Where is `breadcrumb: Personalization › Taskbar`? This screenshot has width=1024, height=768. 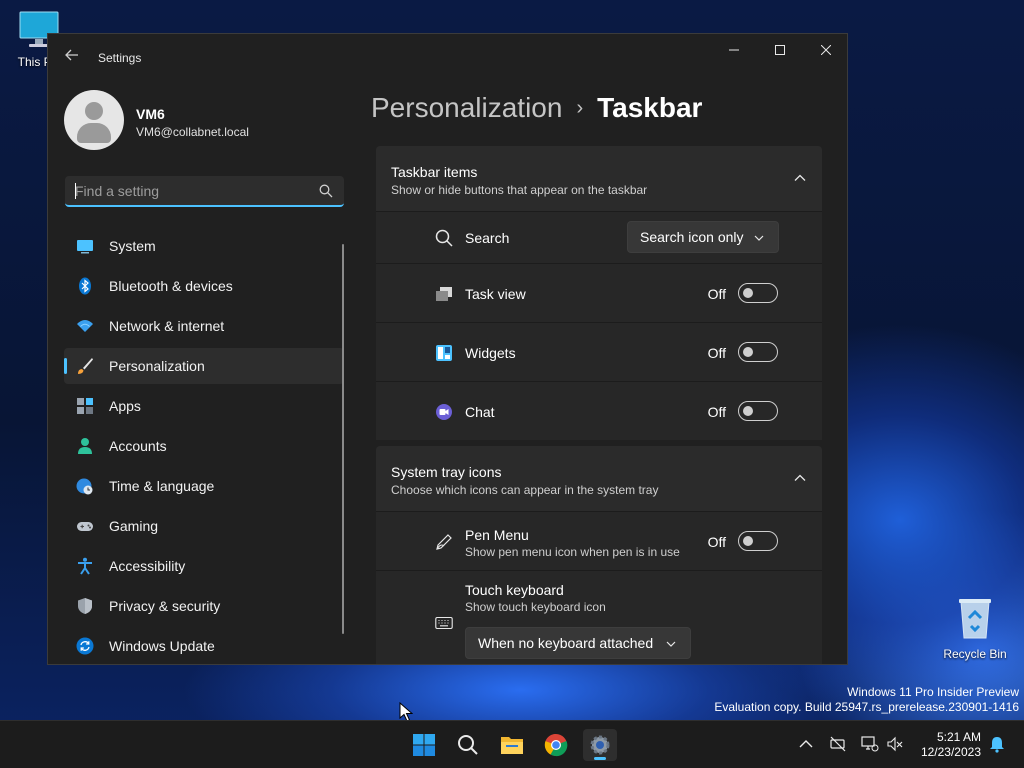 breadcrumb: Personalization › Taskbar is located at coordinates (536, 108).